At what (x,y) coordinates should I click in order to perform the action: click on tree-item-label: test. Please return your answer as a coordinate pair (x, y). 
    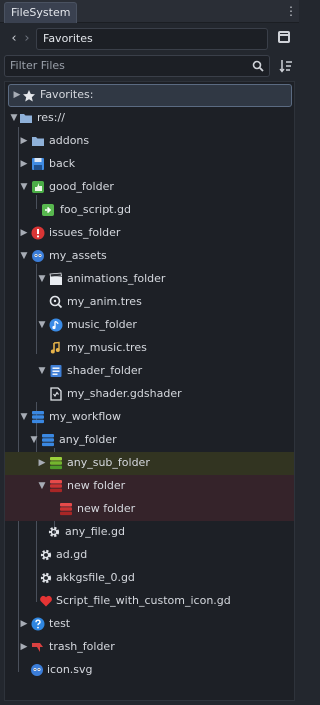
    Looking at the image, I should click on (60, 623).